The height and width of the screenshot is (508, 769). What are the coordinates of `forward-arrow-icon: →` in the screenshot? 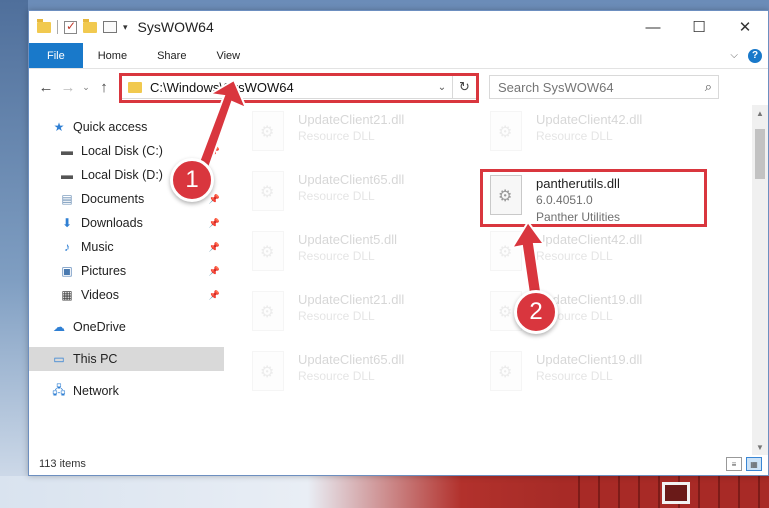 It's located at (68, 87).